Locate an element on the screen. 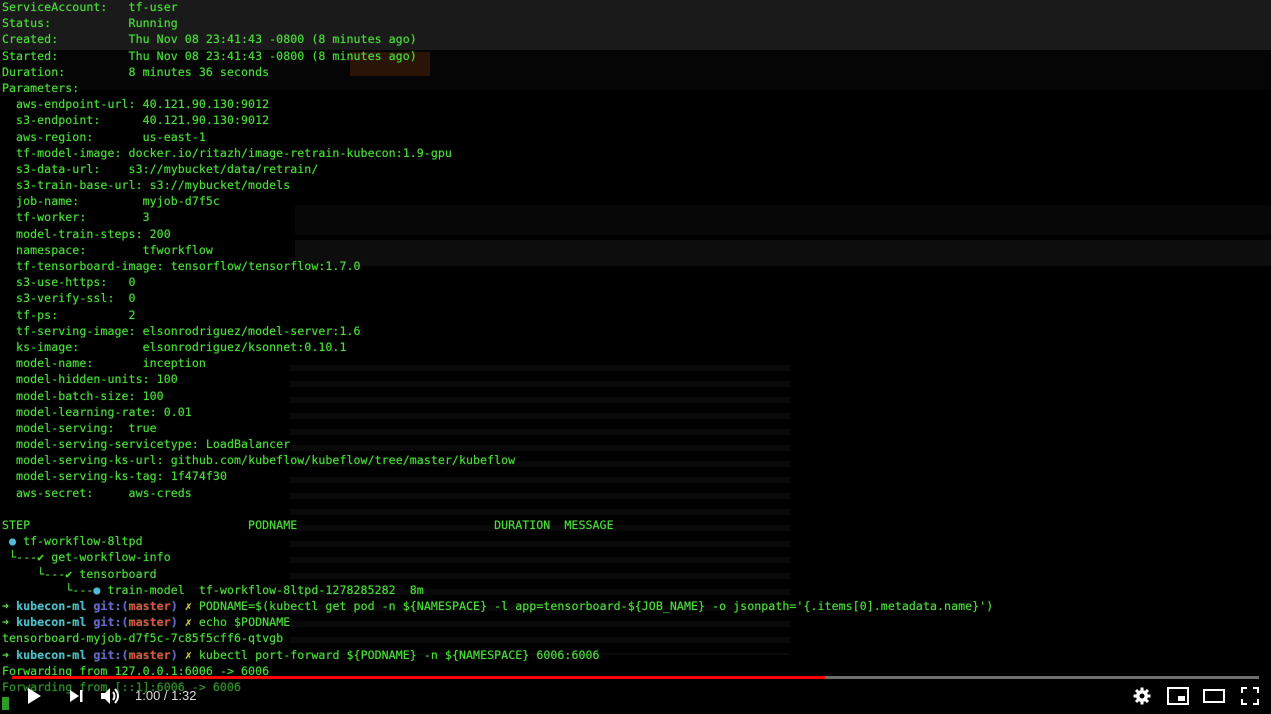  parameter-value: 2 is located at coordinates (132, 314).